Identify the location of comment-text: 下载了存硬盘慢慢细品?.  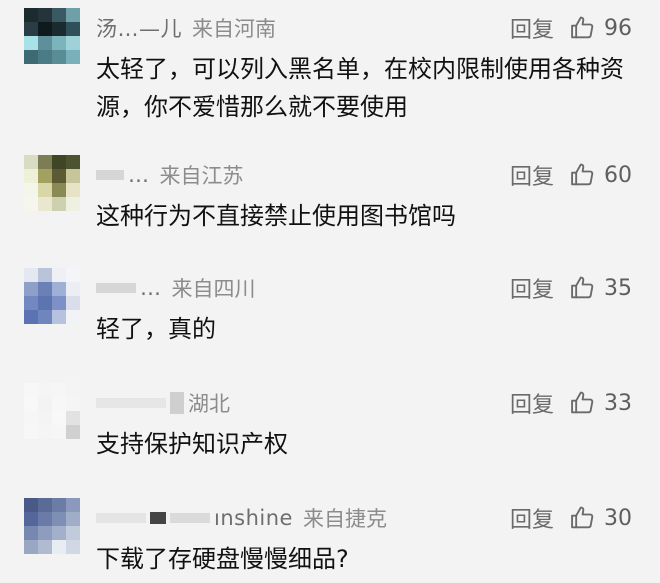
(222, 559).